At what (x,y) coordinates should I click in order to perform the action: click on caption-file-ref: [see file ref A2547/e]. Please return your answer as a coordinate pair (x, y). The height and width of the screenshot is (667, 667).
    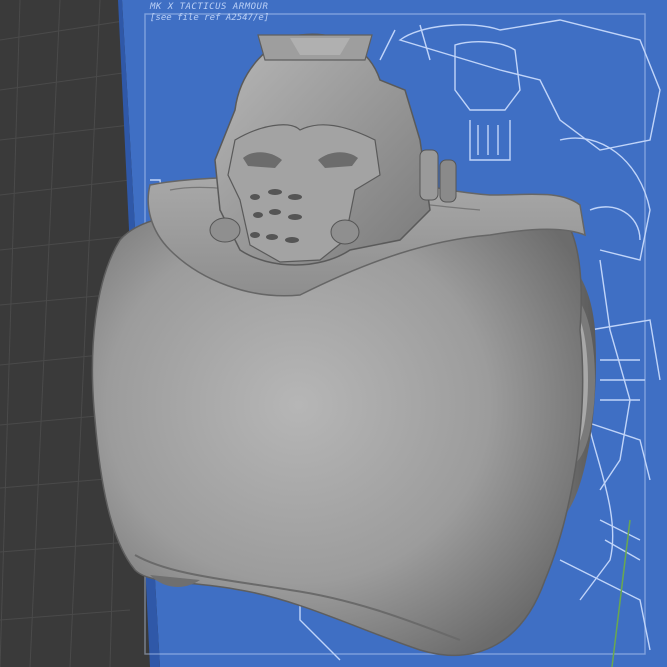
    Looking at the image, I should click on (210, 18).